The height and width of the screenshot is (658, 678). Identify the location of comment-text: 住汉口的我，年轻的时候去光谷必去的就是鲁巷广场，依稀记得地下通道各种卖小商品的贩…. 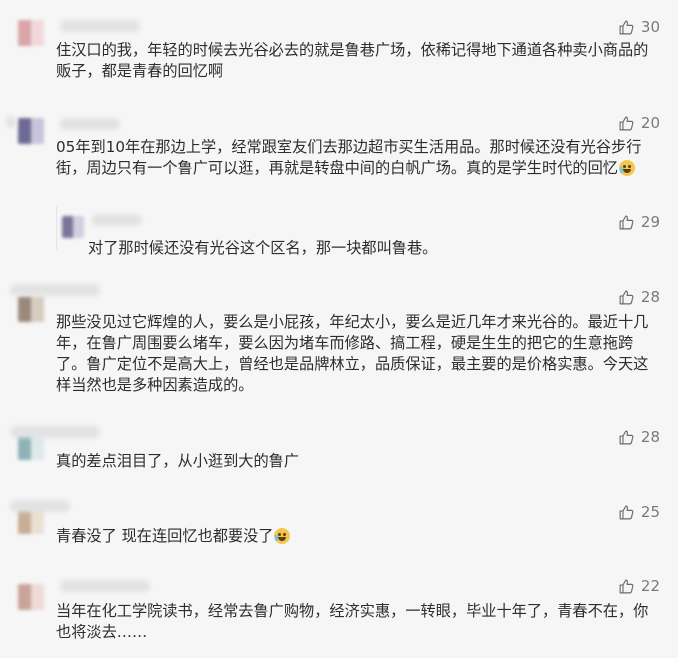
(352, 60).